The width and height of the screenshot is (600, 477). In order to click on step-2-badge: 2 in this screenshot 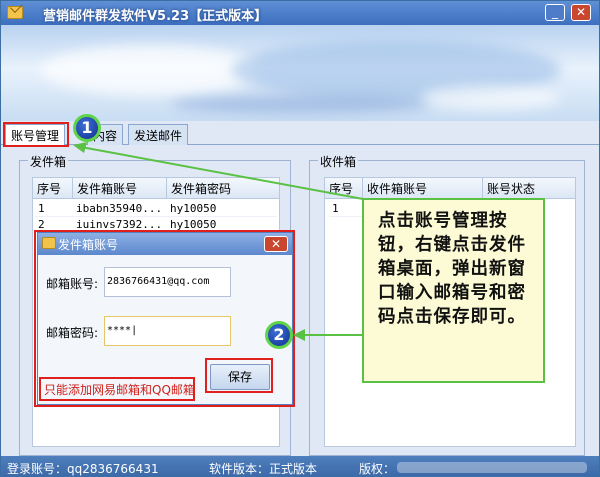, I will do `click(279, 335)`.